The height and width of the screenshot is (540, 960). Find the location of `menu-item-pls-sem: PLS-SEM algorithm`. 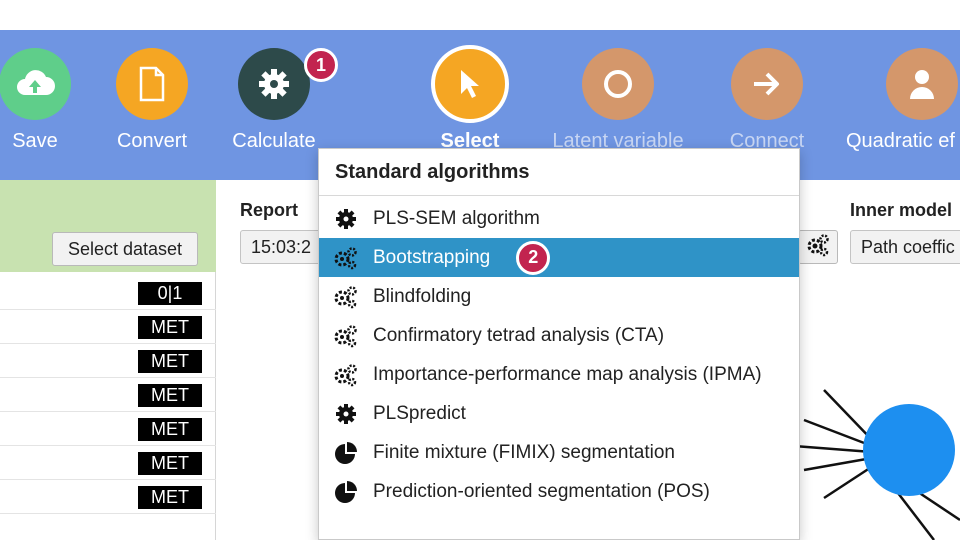

menu-item-pls-sem: PLS-SEM algorithm is located at coordinates (559, 218).